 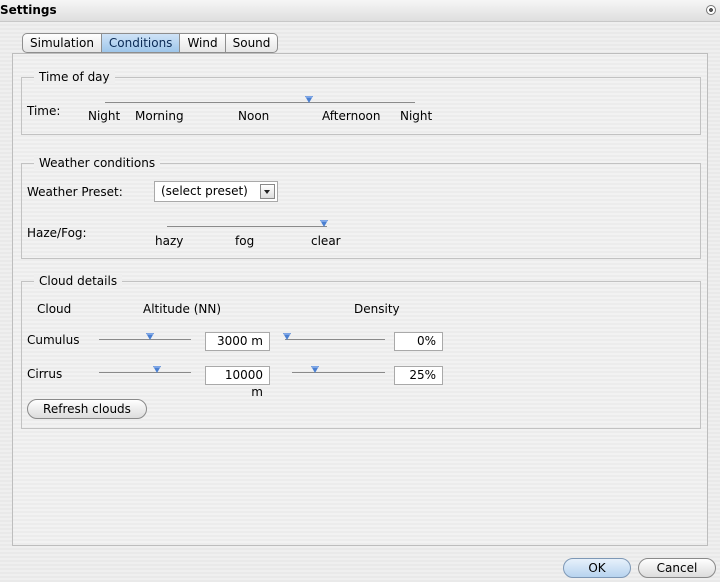 What do you see at coordinates (315, 369) in the screenshot?
I see `cirrus-density-thumb` at bounding box center [315, 369].